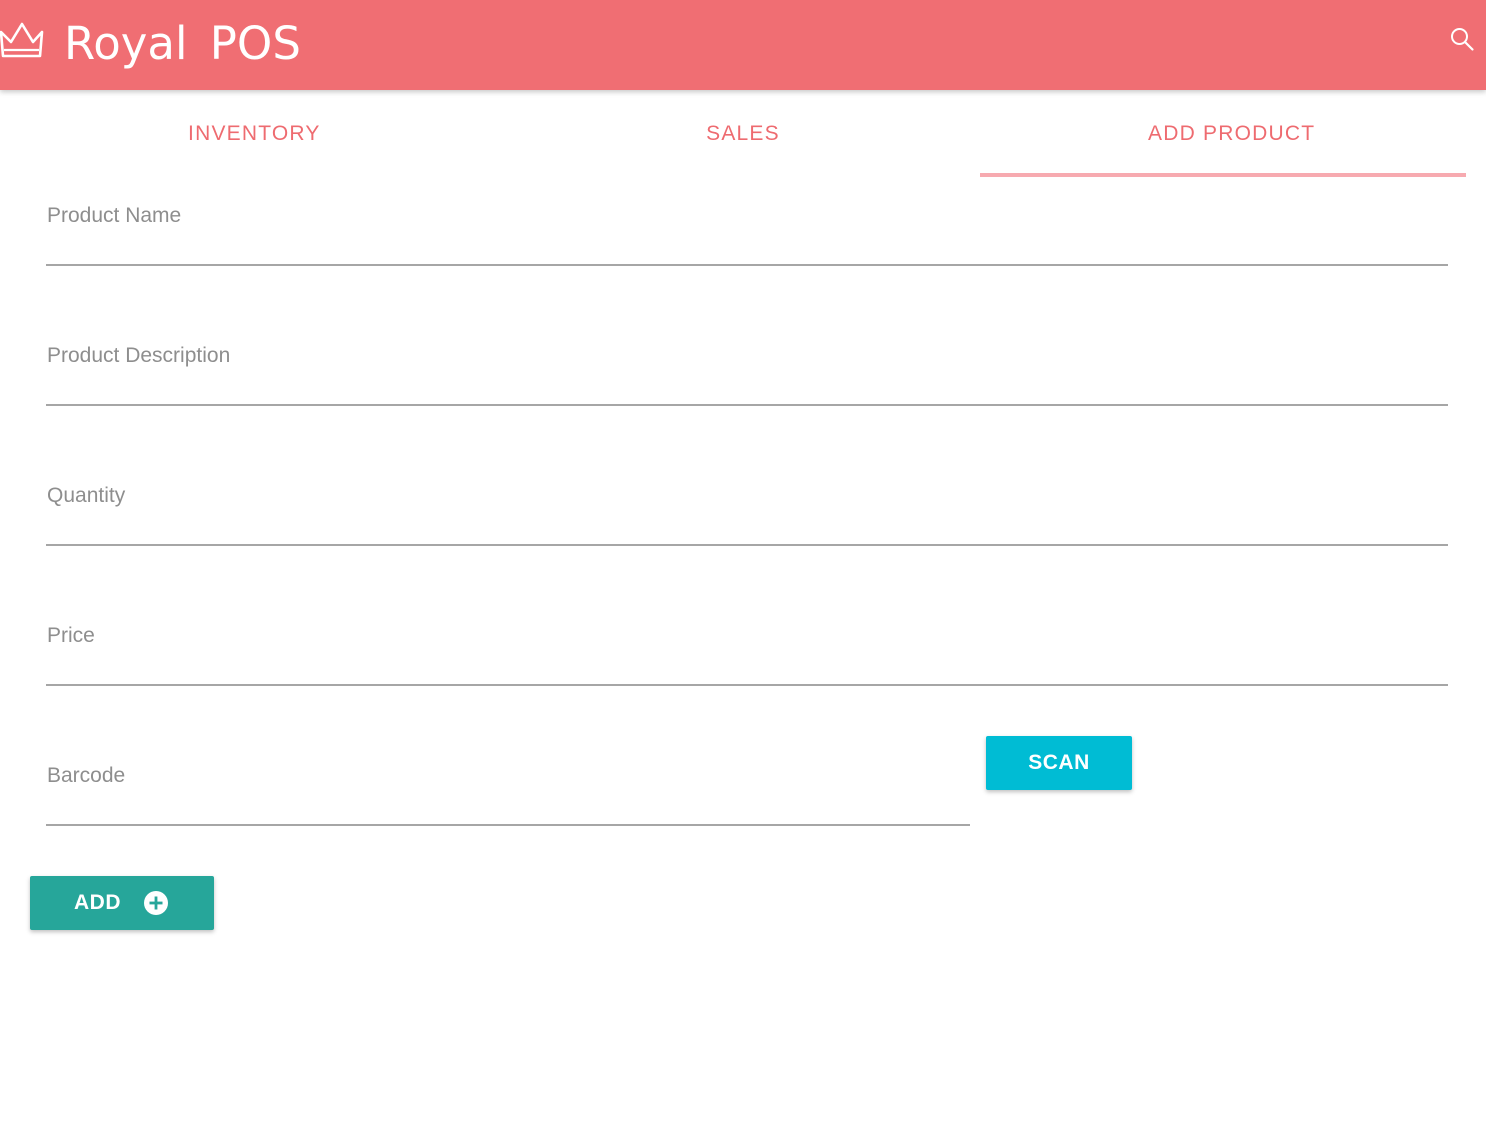 The image size is (1486, 1146). I want to click on price-placeholder: Price, so click(71, 635).